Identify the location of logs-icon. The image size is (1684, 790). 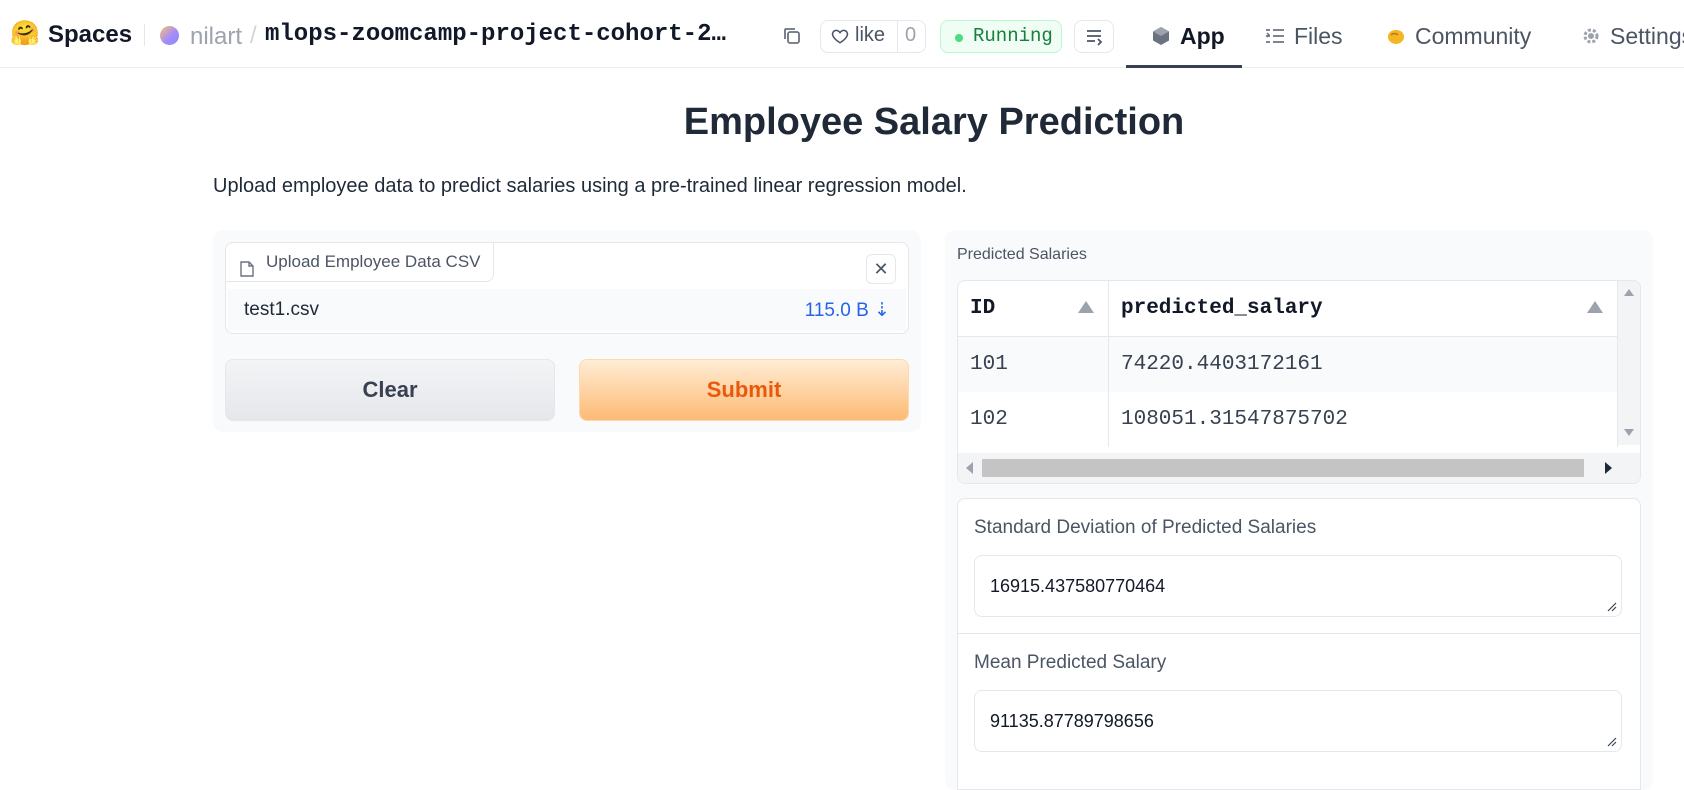
(1095, 38).